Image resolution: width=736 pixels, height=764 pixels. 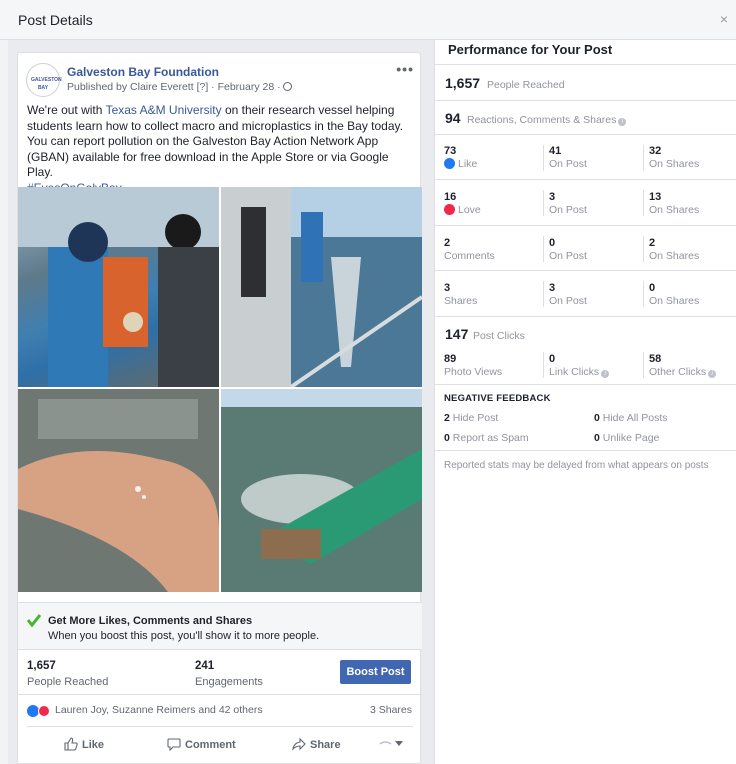 What do you see at coordinates (150, 621) in the screenshot?
I see `promo-title: Get More Likes, Comments and Shares` at bounding box center [150, 621].